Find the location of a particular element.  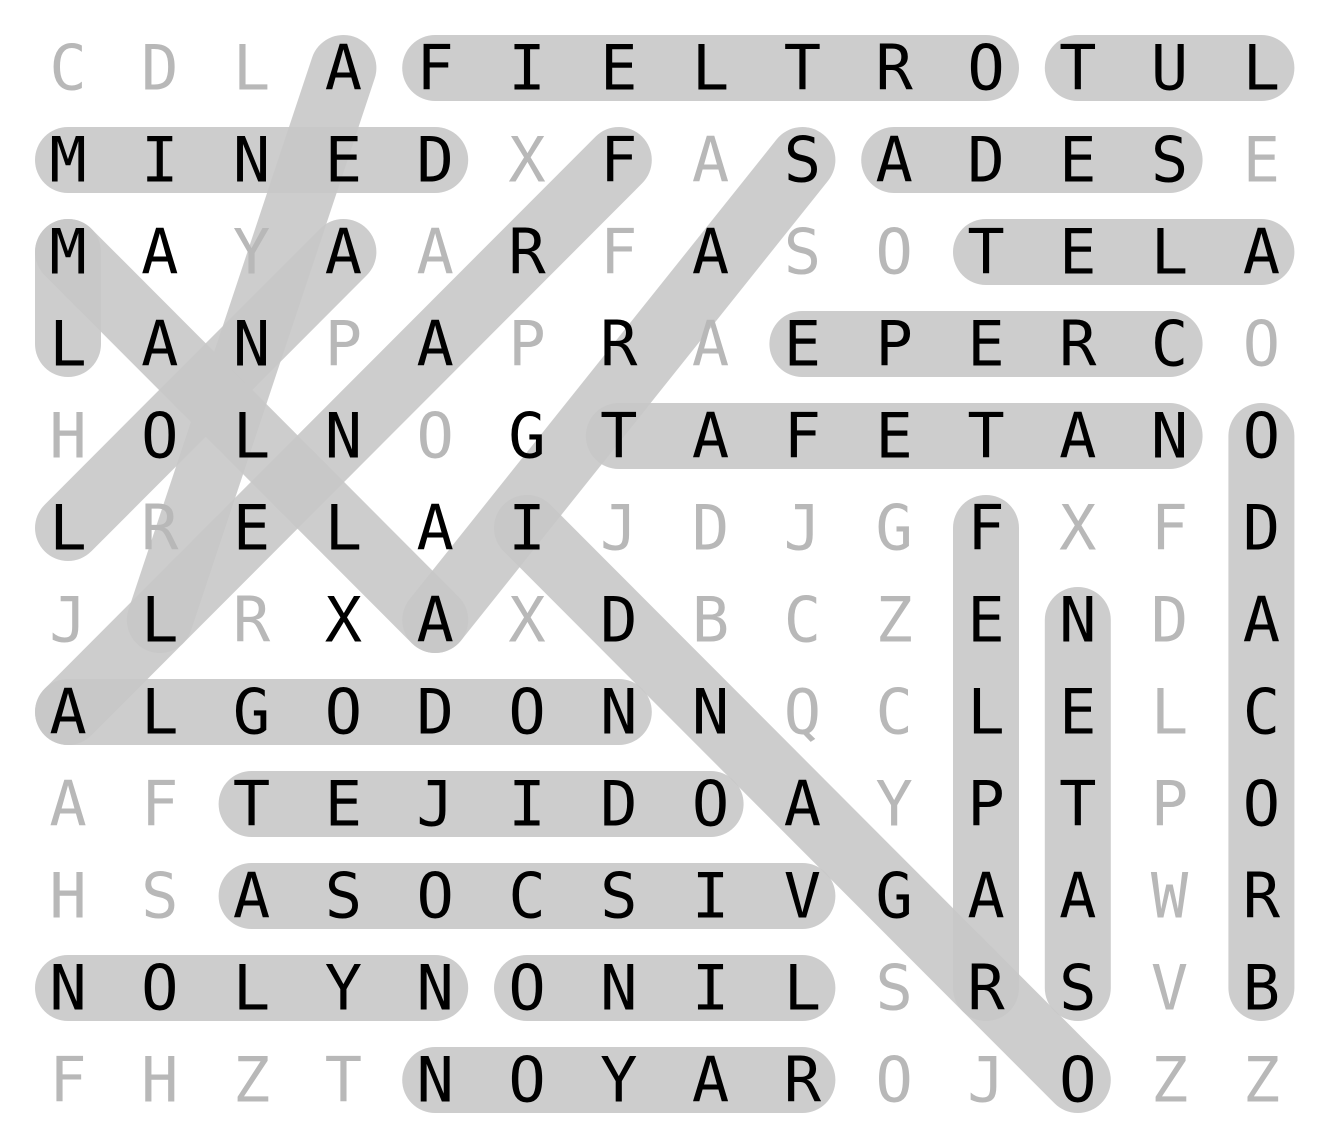

grid-letter: G is located at coordinates (894, 896).